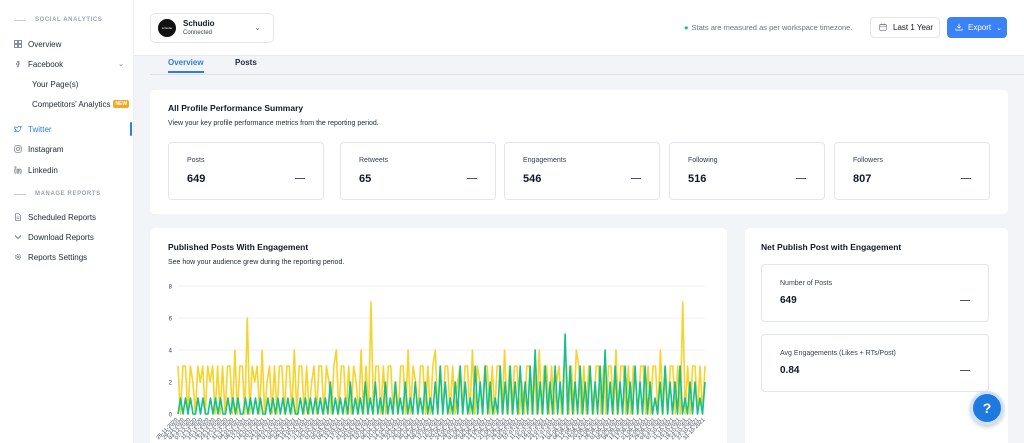 The width and height of the screenshot is (1024, 443). I want to click on twitter-icon, so click(18, 129).